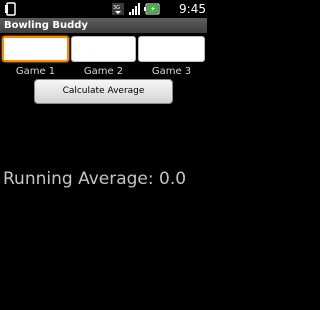 This screenshot has height=310, width=320. I want to click on game-2-input, so click(103, 49).